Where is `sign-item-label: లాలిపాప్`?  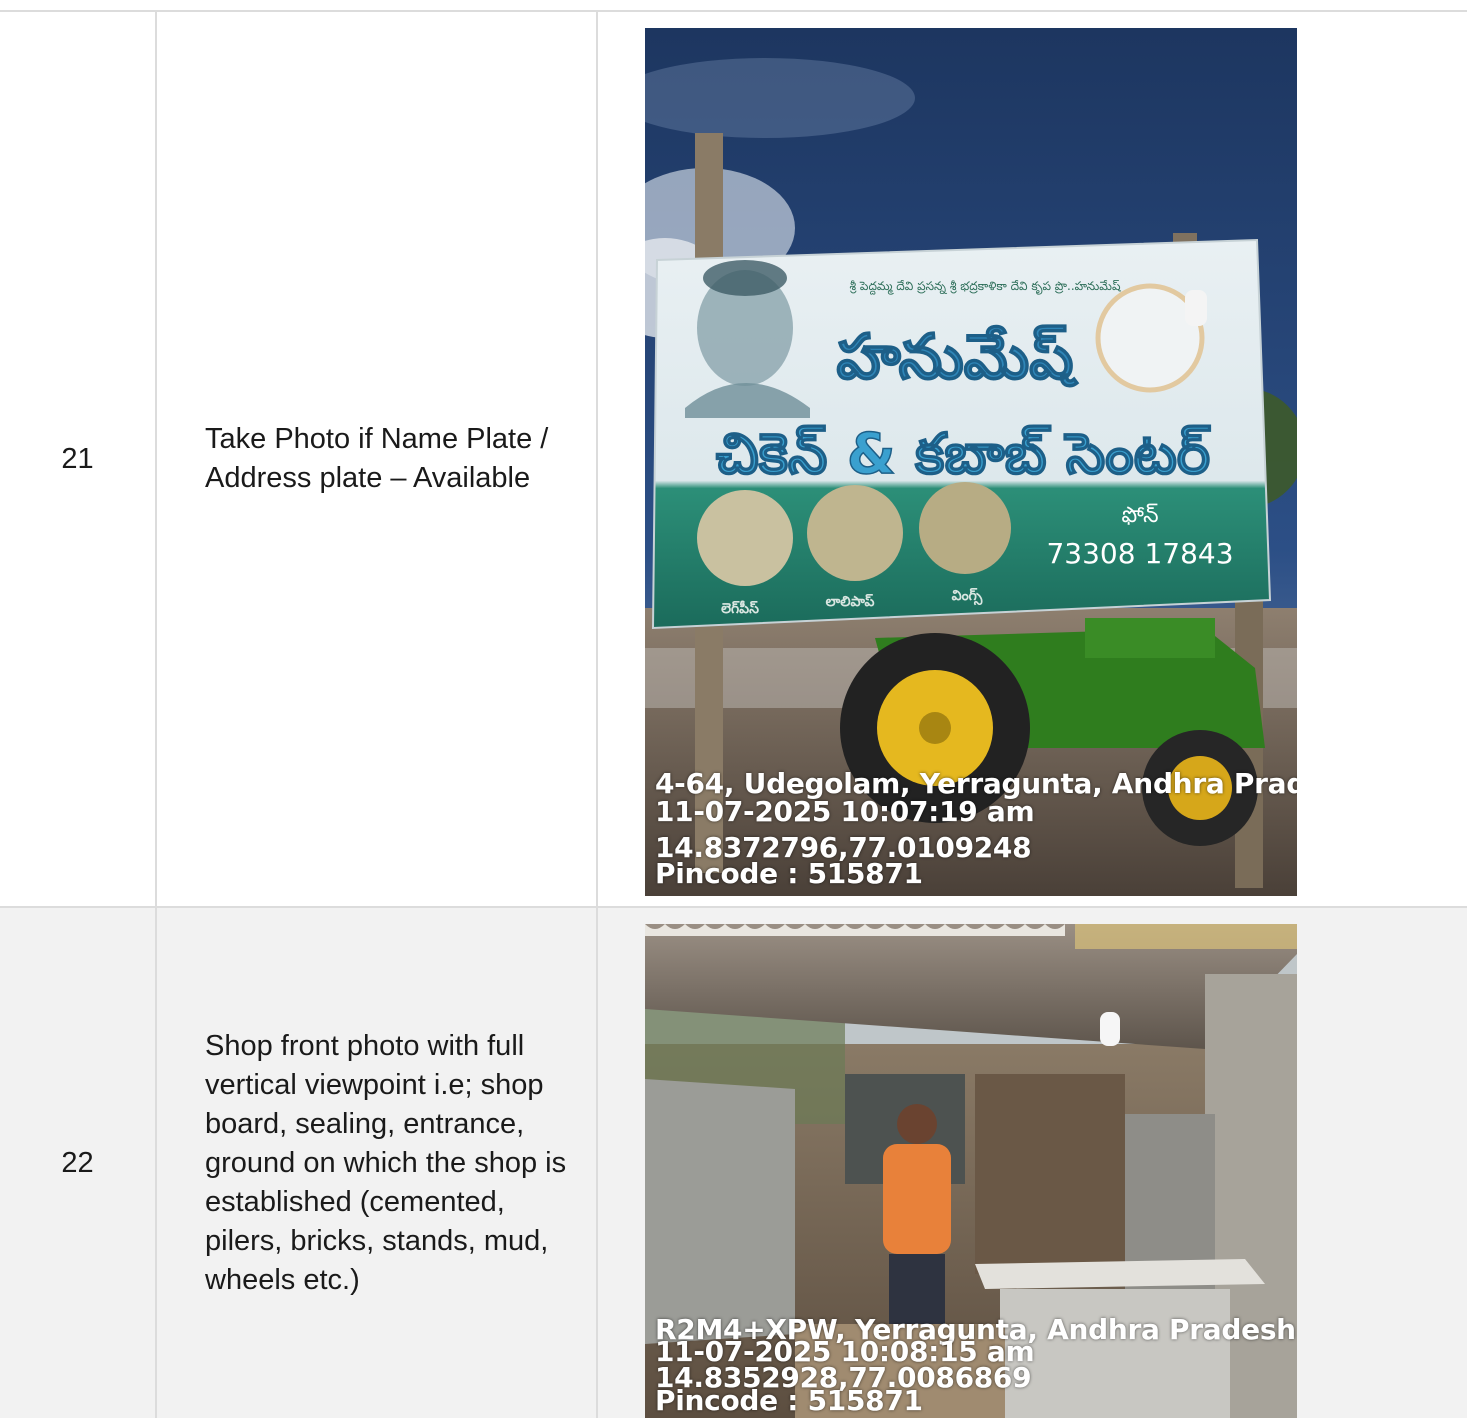
sign-item-label: లాలిపాప్ is located at coordinates (850, 601).